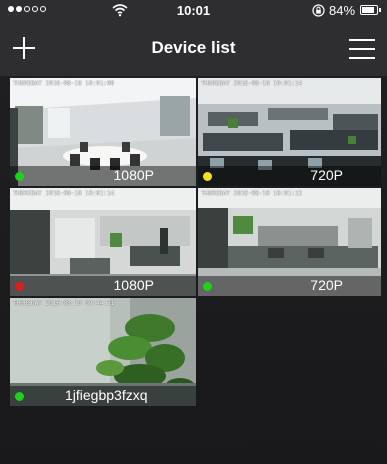 This screenshot has height=464, width=387. I want to click on battery-percentage: 84%, so click(342, 10).